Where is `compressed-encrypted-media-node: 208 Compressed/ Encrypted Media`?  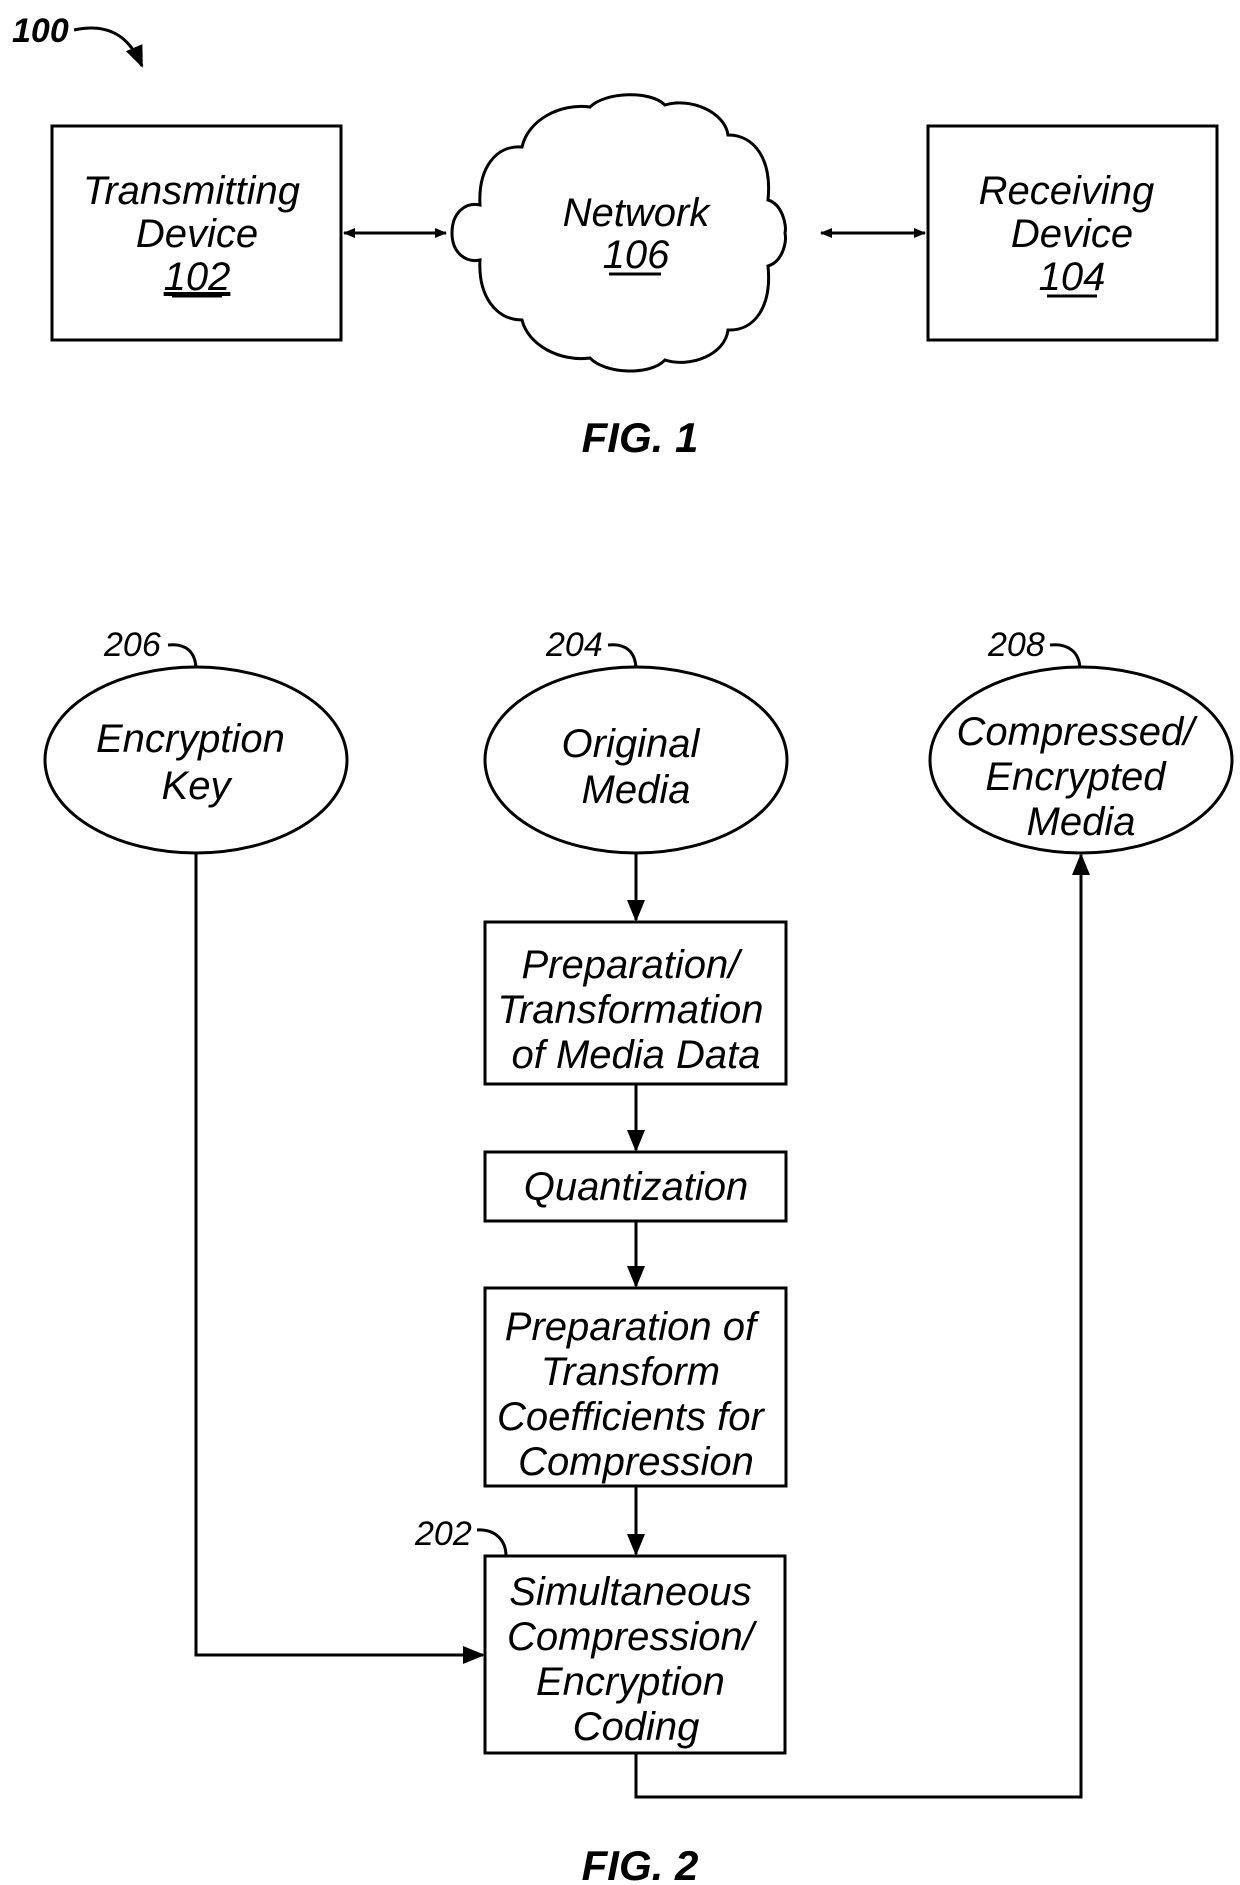 compressed-encrypted-media-node: 208 Compressed/ Encrypted Media is located at coordinates (1081, 740).